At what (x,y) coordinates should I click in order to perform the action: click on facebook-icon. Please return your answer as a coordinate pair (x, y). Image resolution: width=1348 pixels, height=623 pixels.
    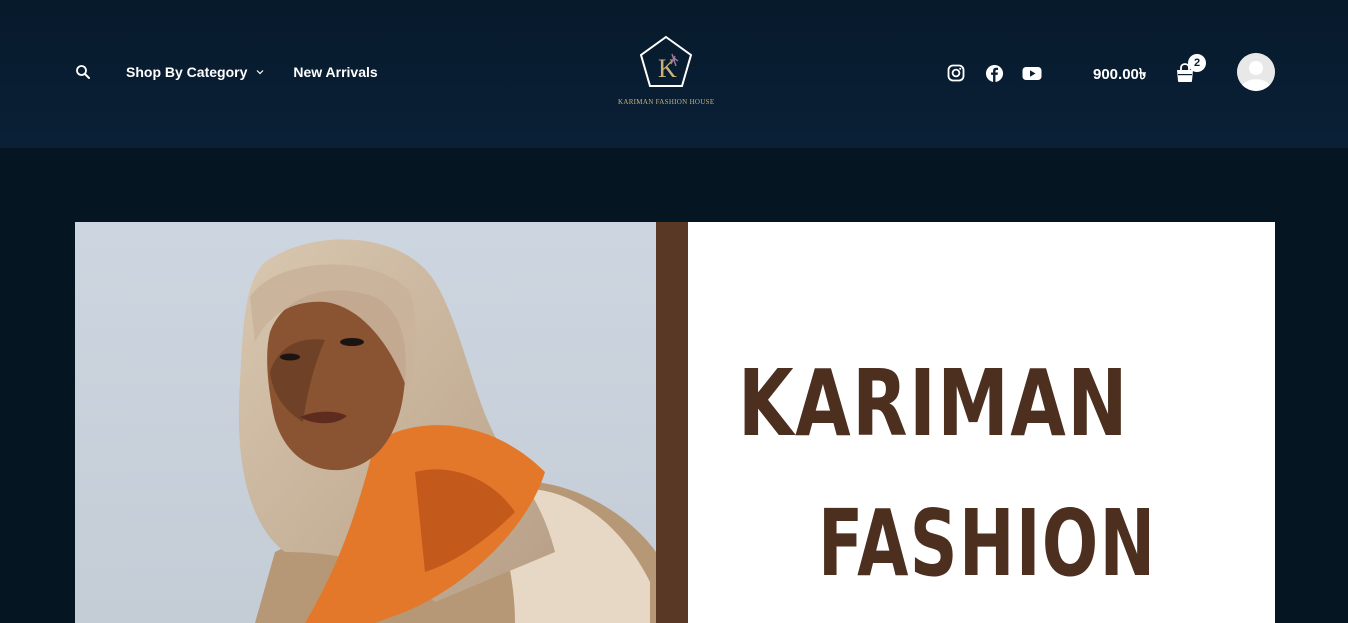
    Looking at the image, I should click on (994, 73).